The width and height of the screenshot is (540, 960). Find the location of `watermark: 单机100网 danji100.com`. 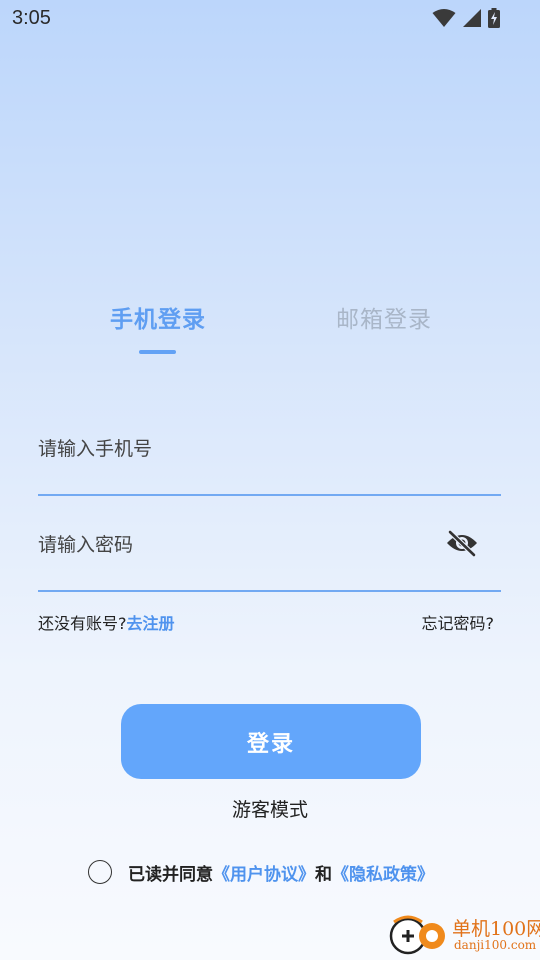

watermark: 单机100网 danji100.com is located at coordinates (464, 936).